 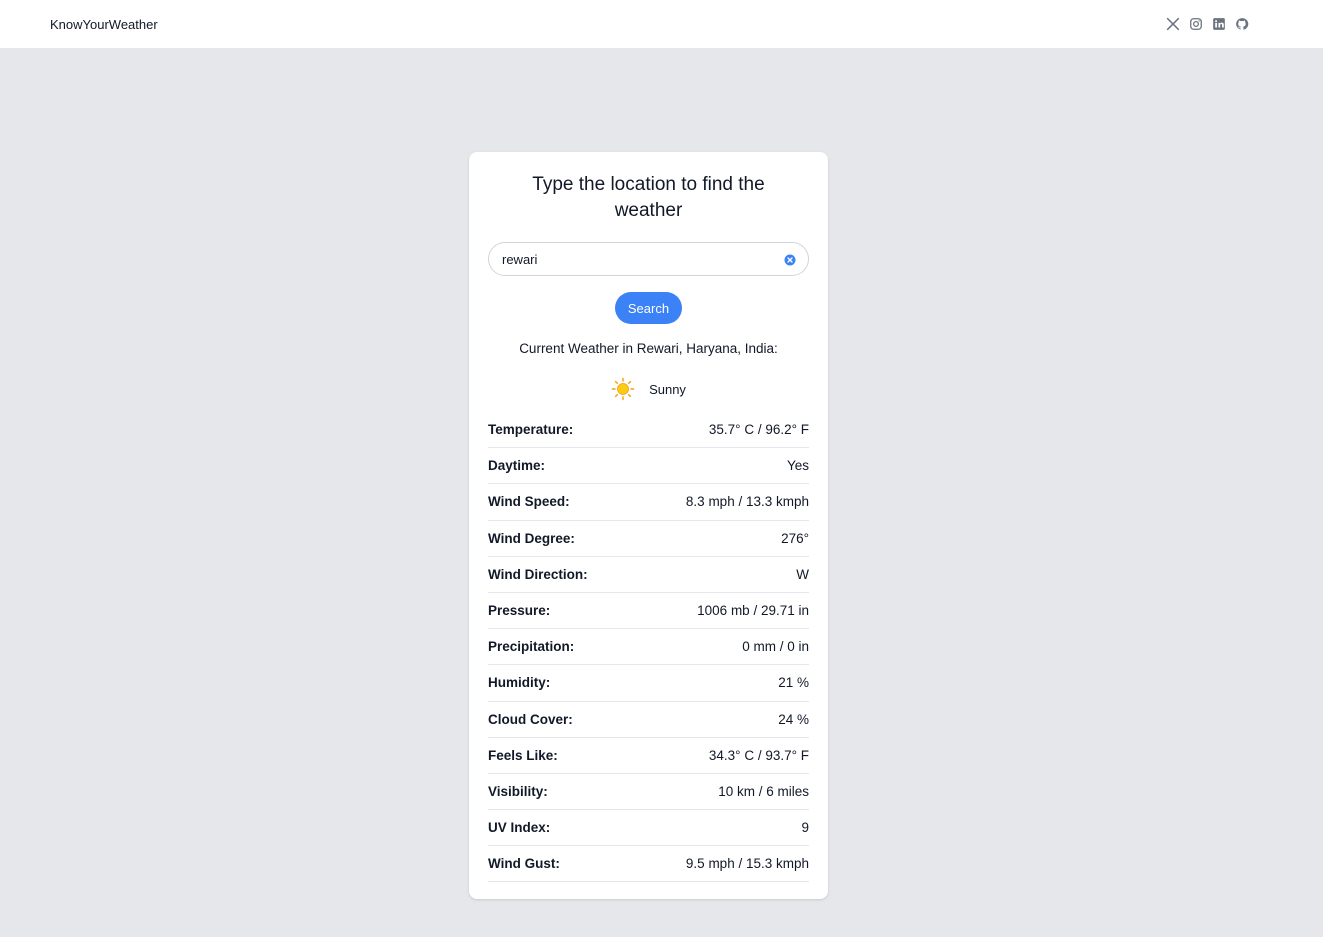 I want to click on search-field, so click(x=648, y=259).